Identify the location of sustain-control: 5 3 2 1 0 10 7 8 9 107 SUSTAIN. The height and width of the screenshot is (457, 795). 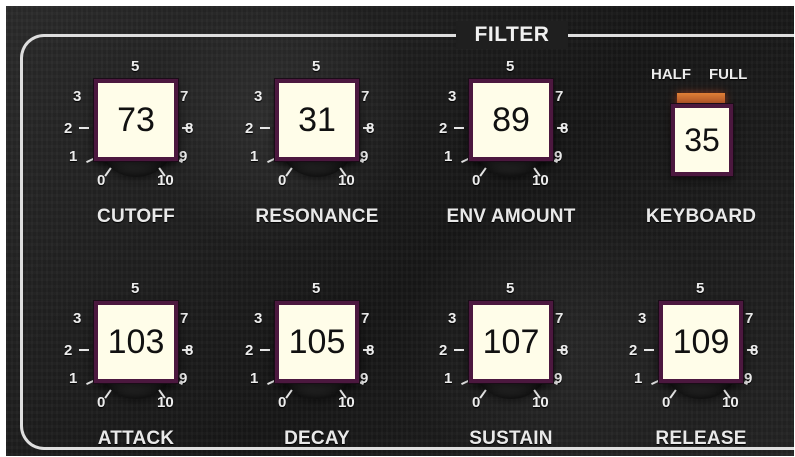
(511, 366).